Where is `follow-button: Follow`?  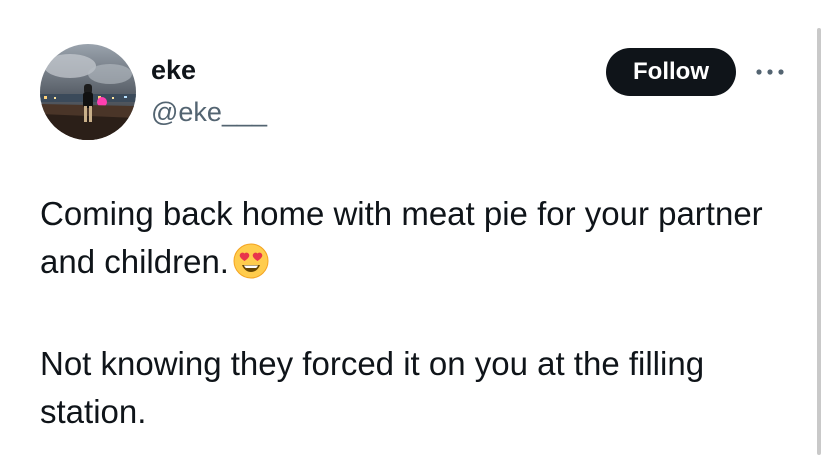 follow-button: Follow is located at coordinates (671, 72).